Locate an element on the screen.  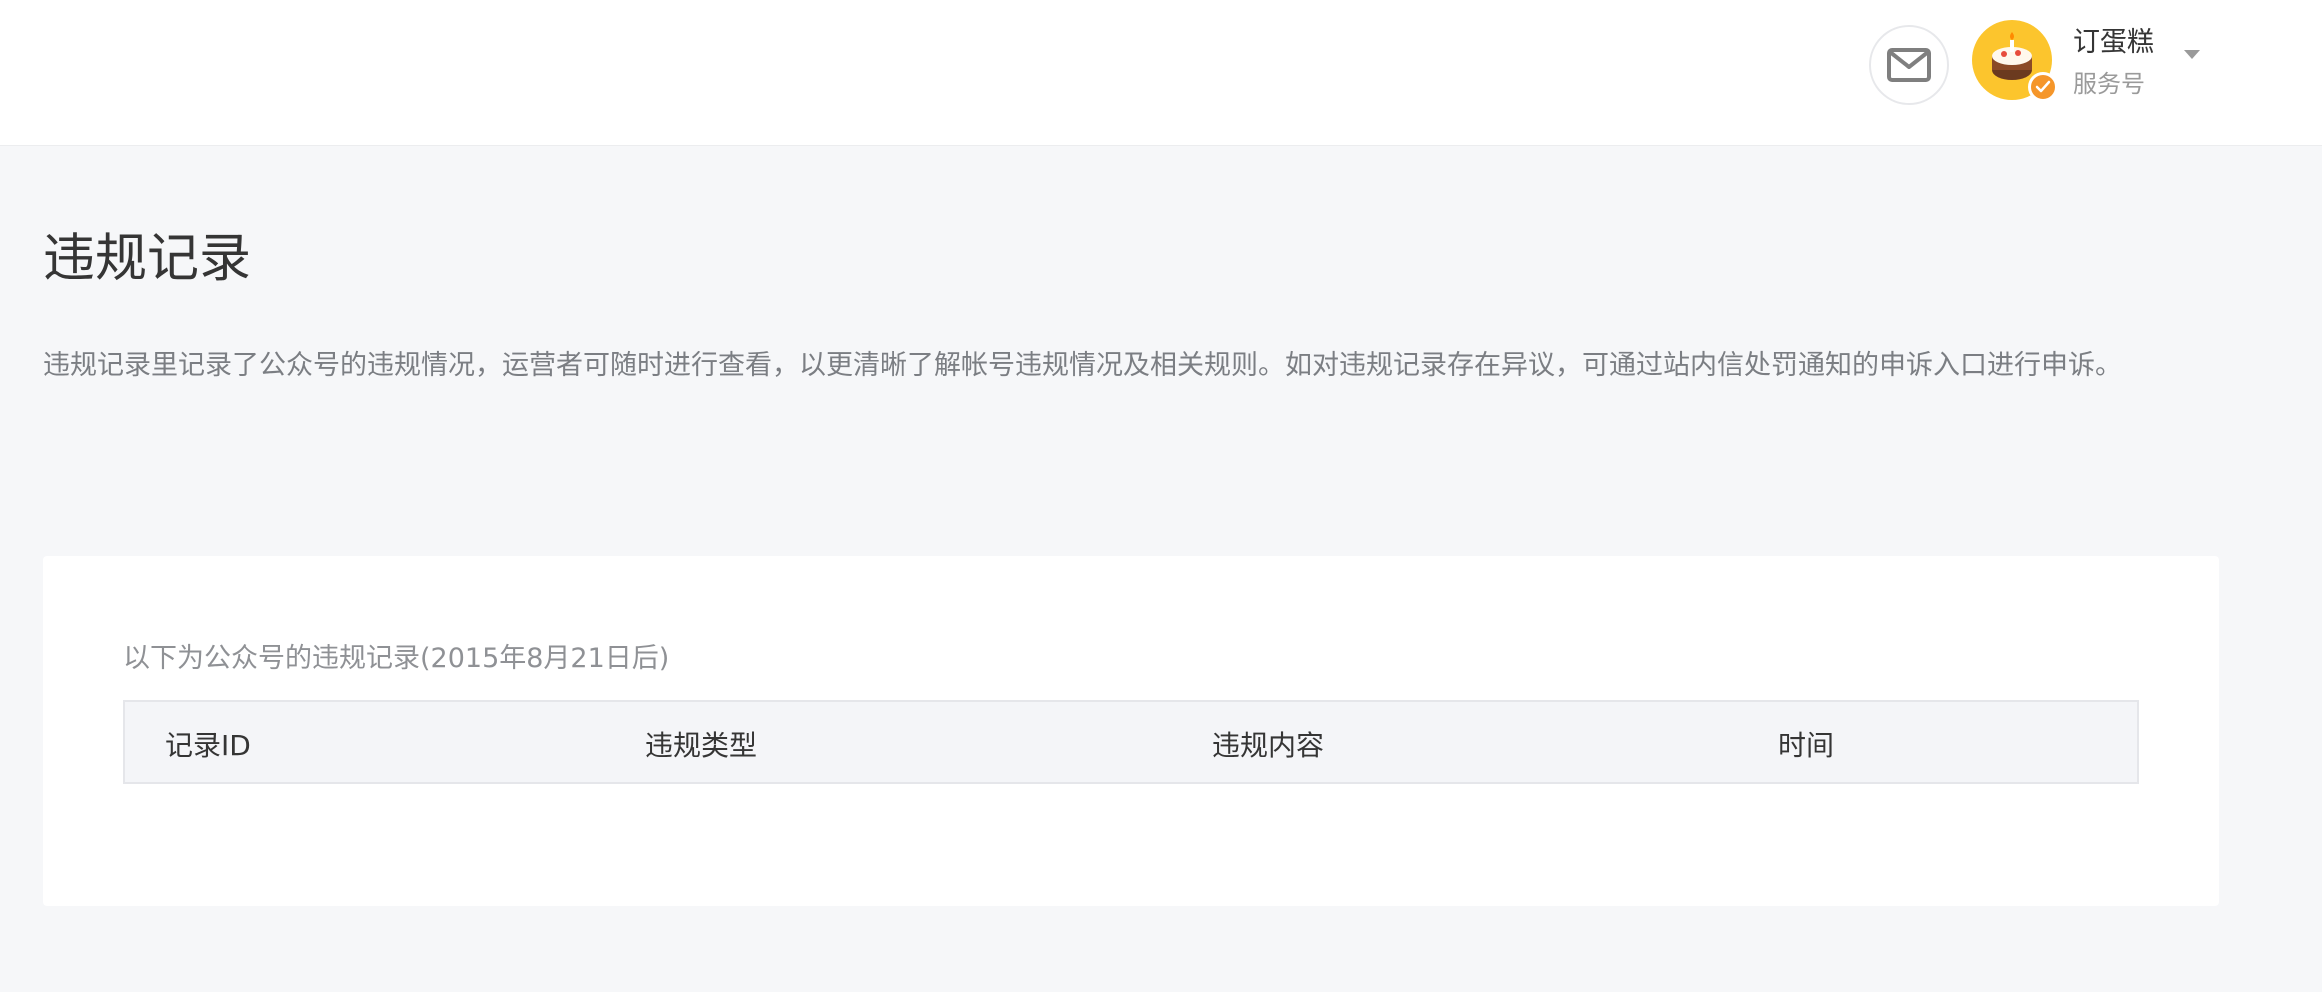
account-name: 订蛋糕 is located at coordinates (2113, 39).